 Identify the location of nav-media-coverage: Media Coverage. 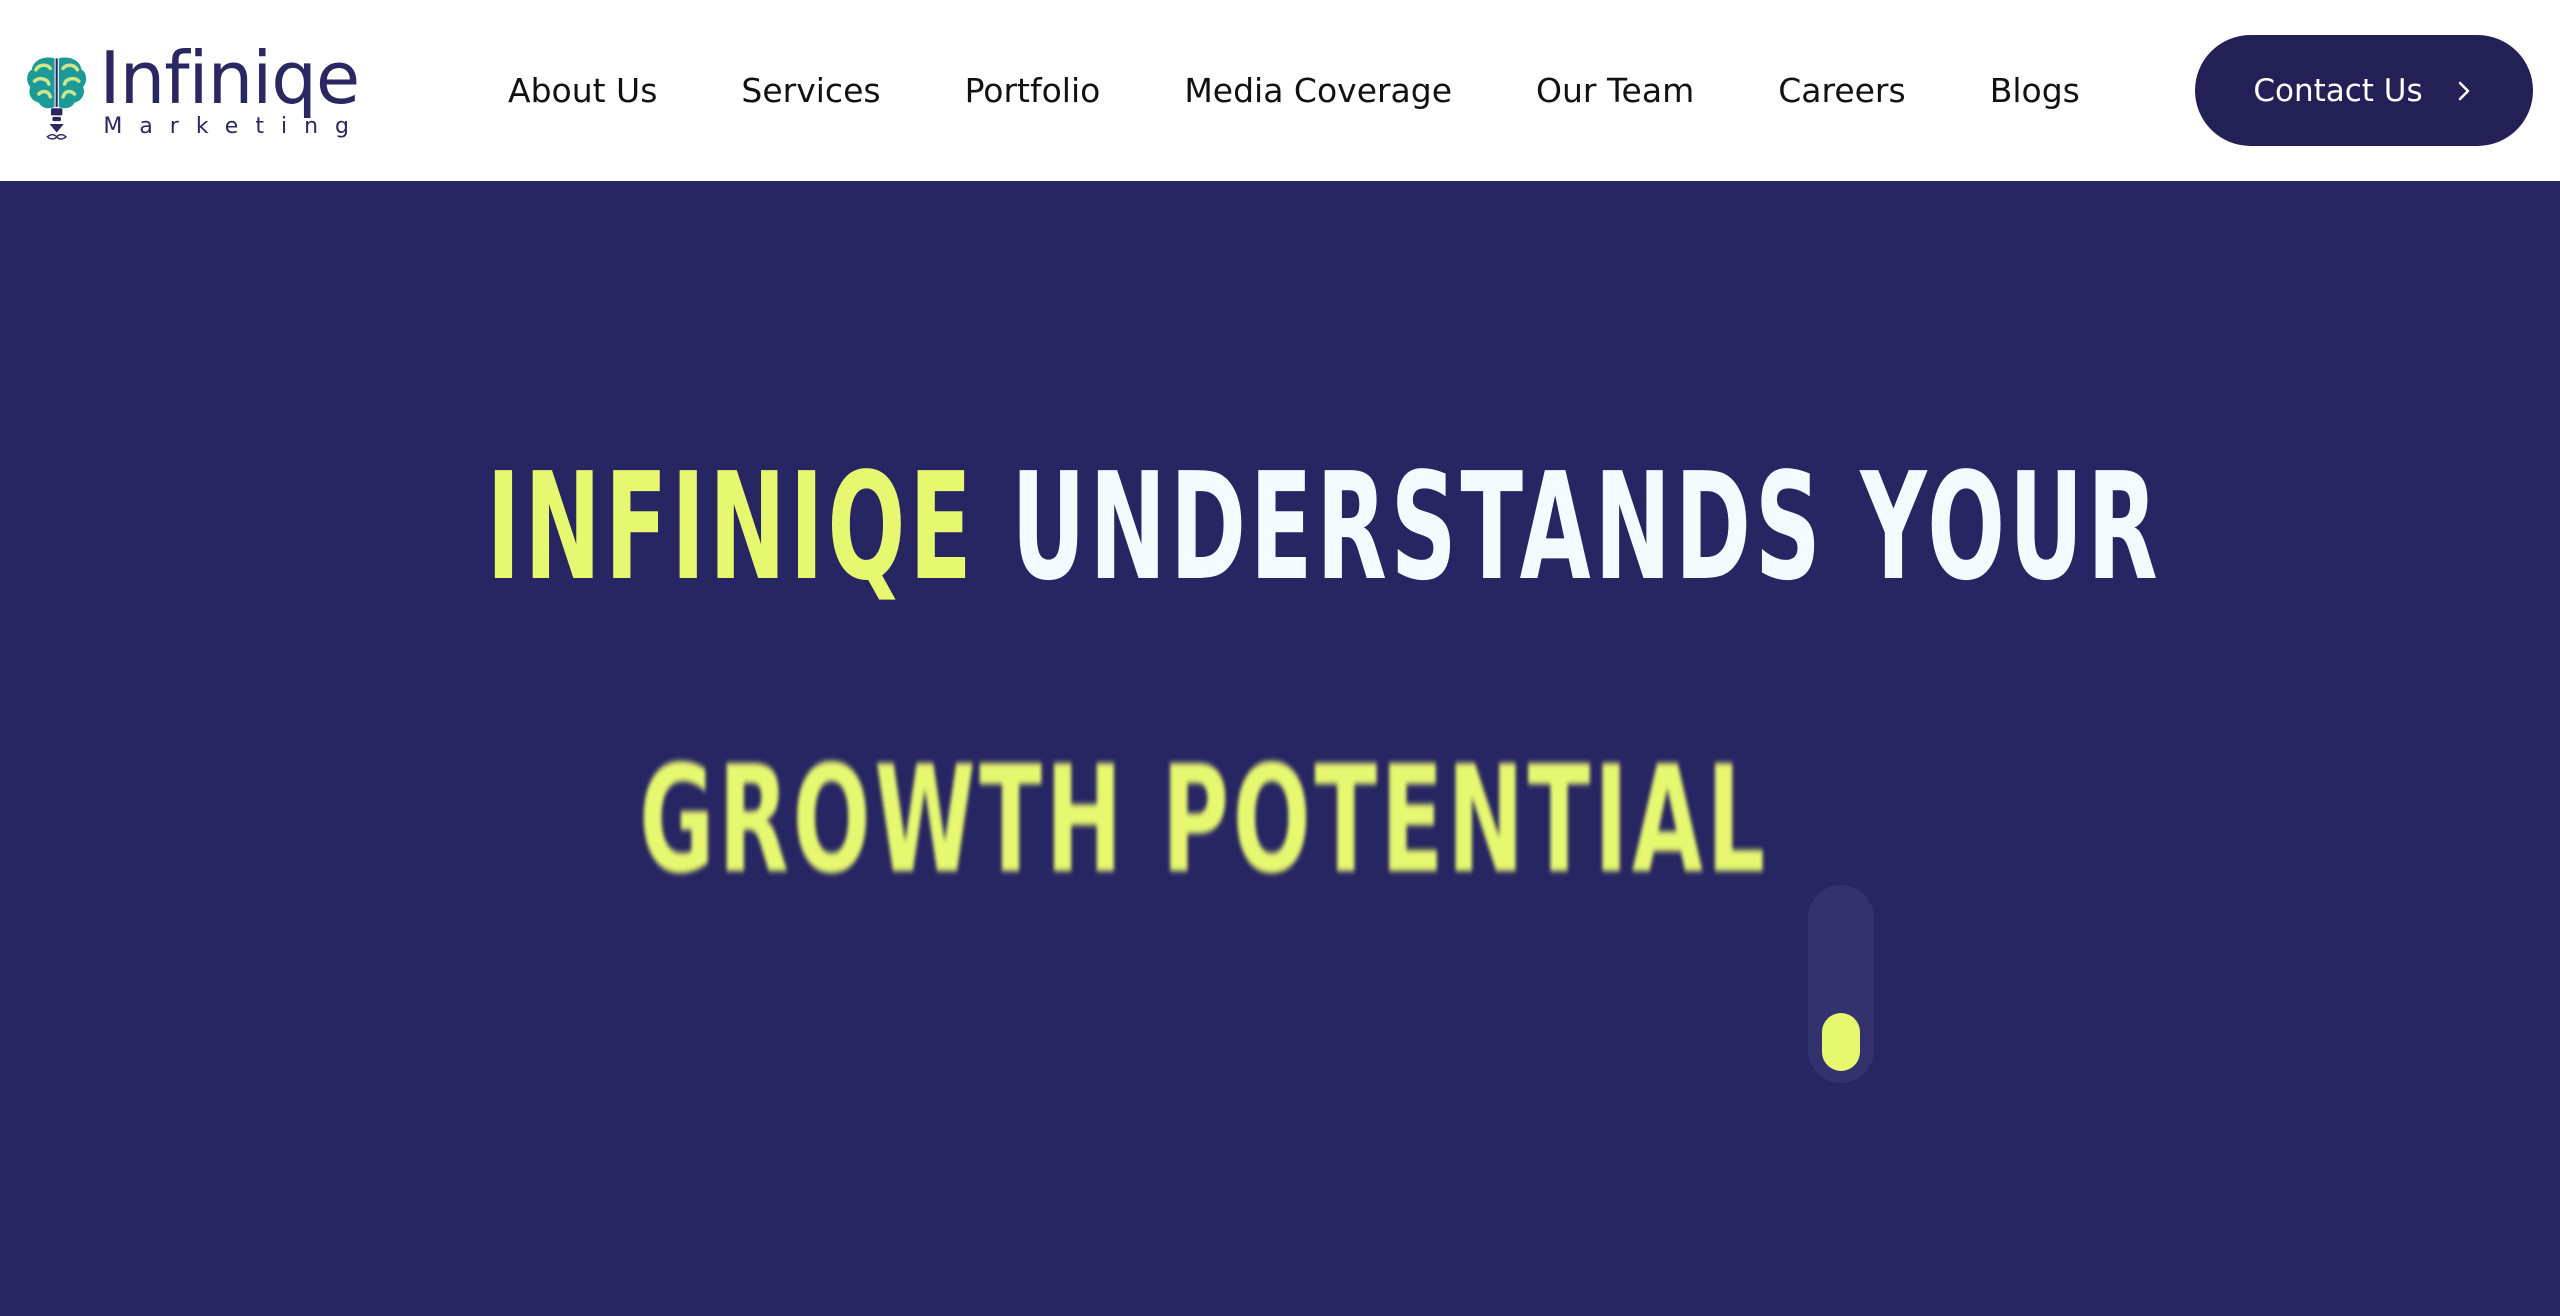
(1318, 90).